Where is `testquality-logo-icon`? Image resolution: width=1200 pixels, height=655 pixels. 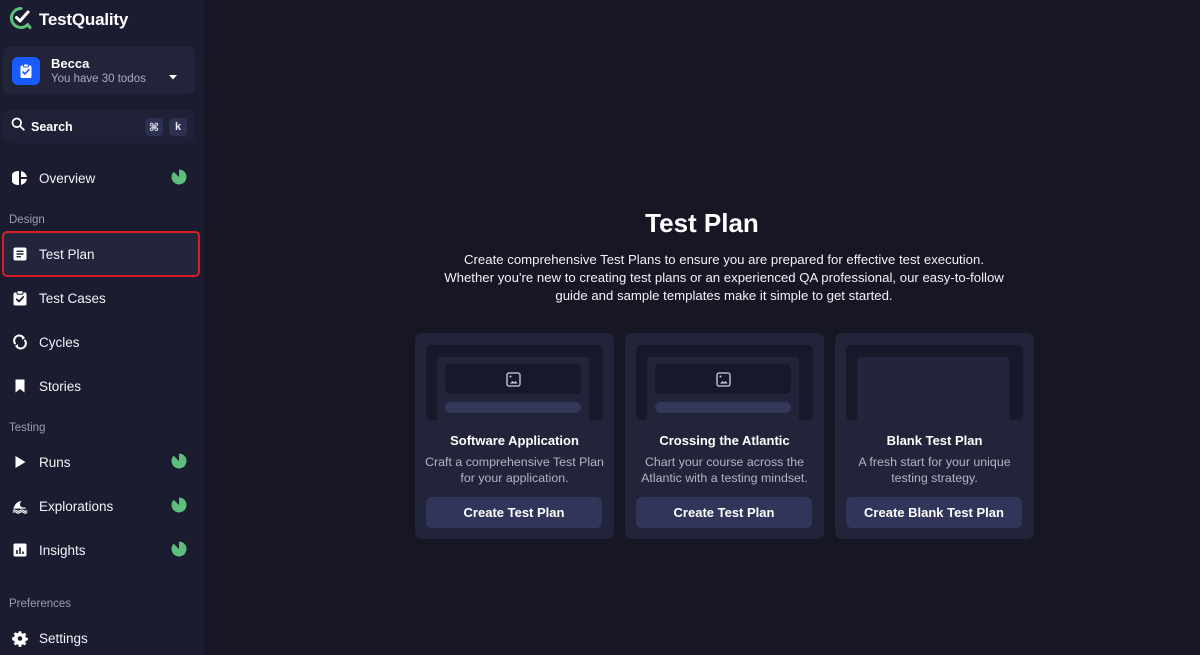
testquality-logo-icon is located at coordinates (21, 20).